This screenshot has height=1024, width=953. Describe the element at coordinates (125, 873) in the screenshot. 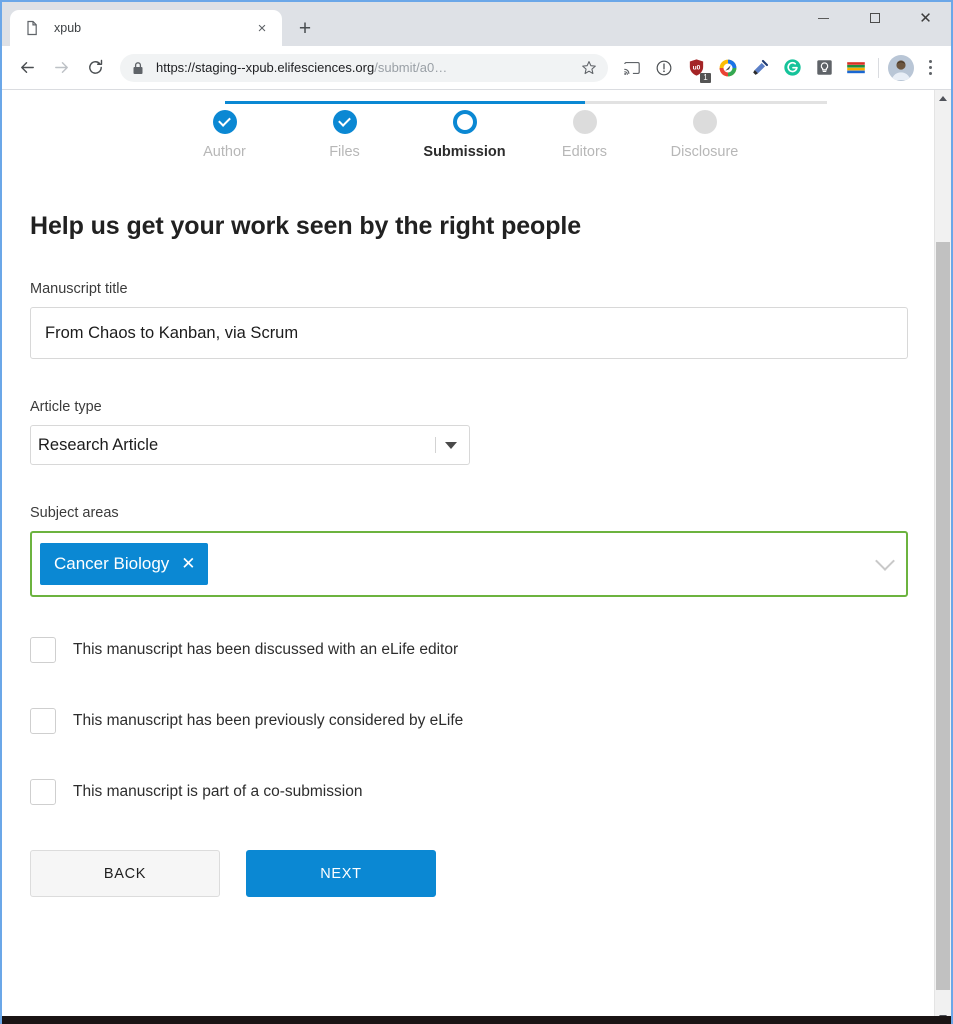

I see `back-button: BACK` at that location.